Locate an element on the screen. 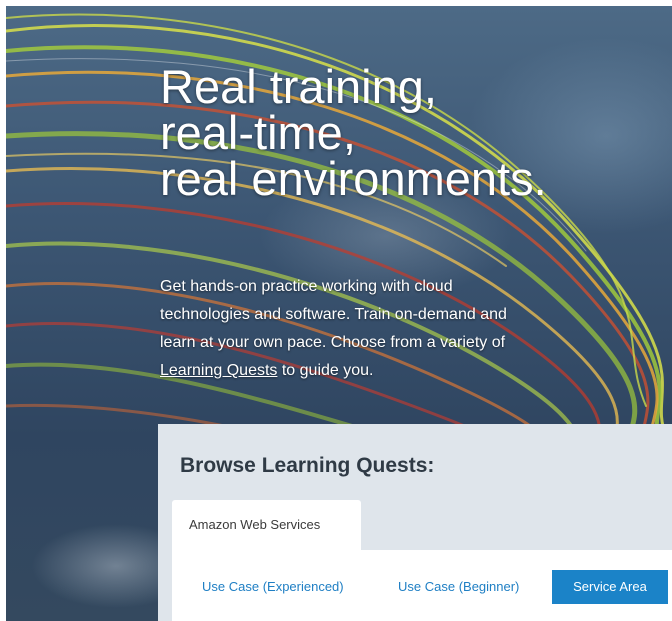 The width and height of the screenshot is (672, 621). browse-quests-title: Browse Learning Quests: is located at coordinates (307, 465).